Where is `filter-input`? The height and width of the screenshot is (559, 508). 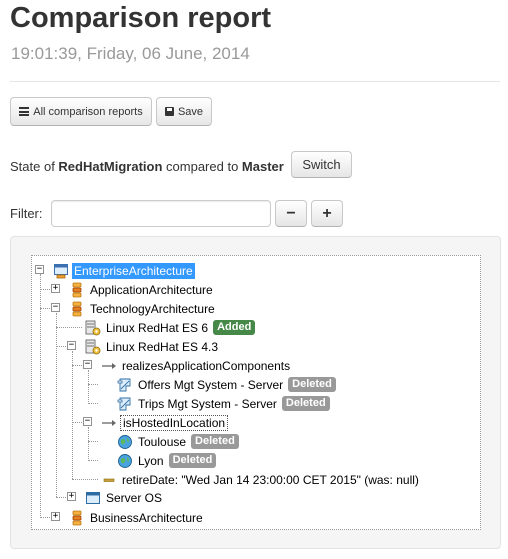 filter-input is located at coordinates (161, 213).